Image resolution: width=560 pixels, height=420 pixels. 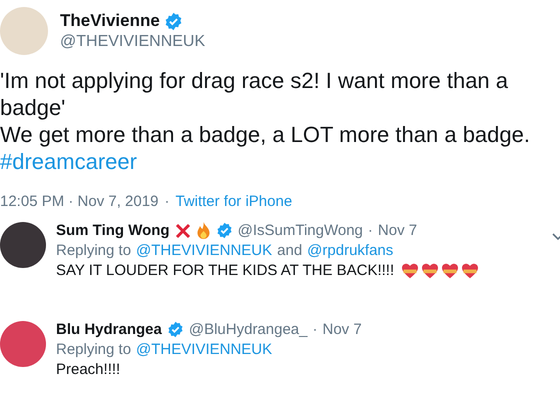 What do you see at coordinates (110, 21) in the screenshot?
I see `display-name: TheVivienne` at bounding box center [110, 21].